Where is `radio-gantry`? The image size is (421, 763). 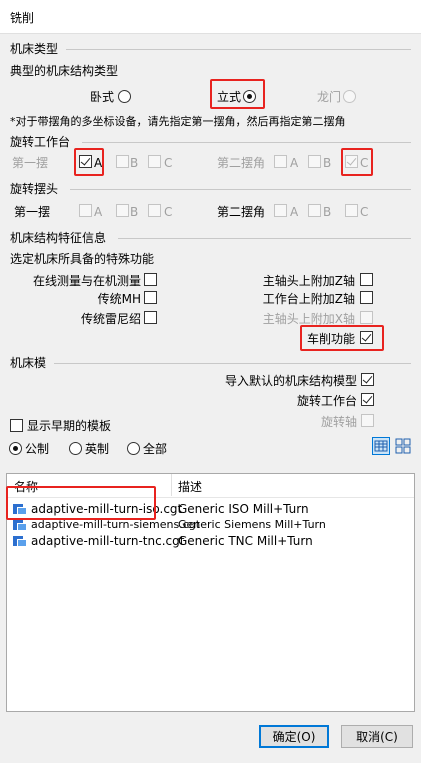
radio-gantry is located at coordinates (349, 96).